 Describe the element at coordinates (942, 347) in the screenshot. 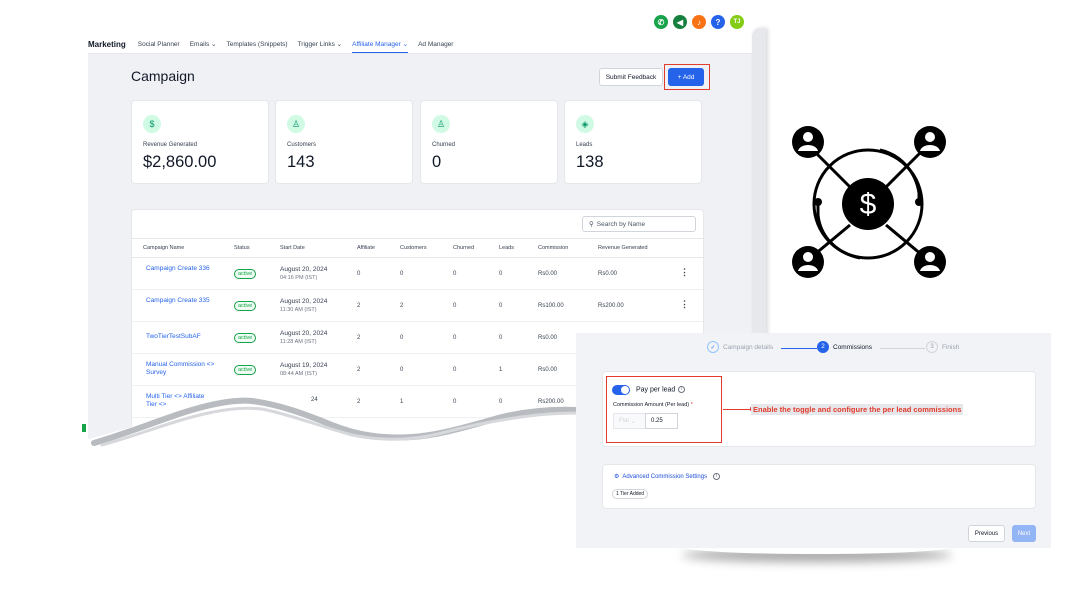

I see `step-finish: 3 Finish` at that location.